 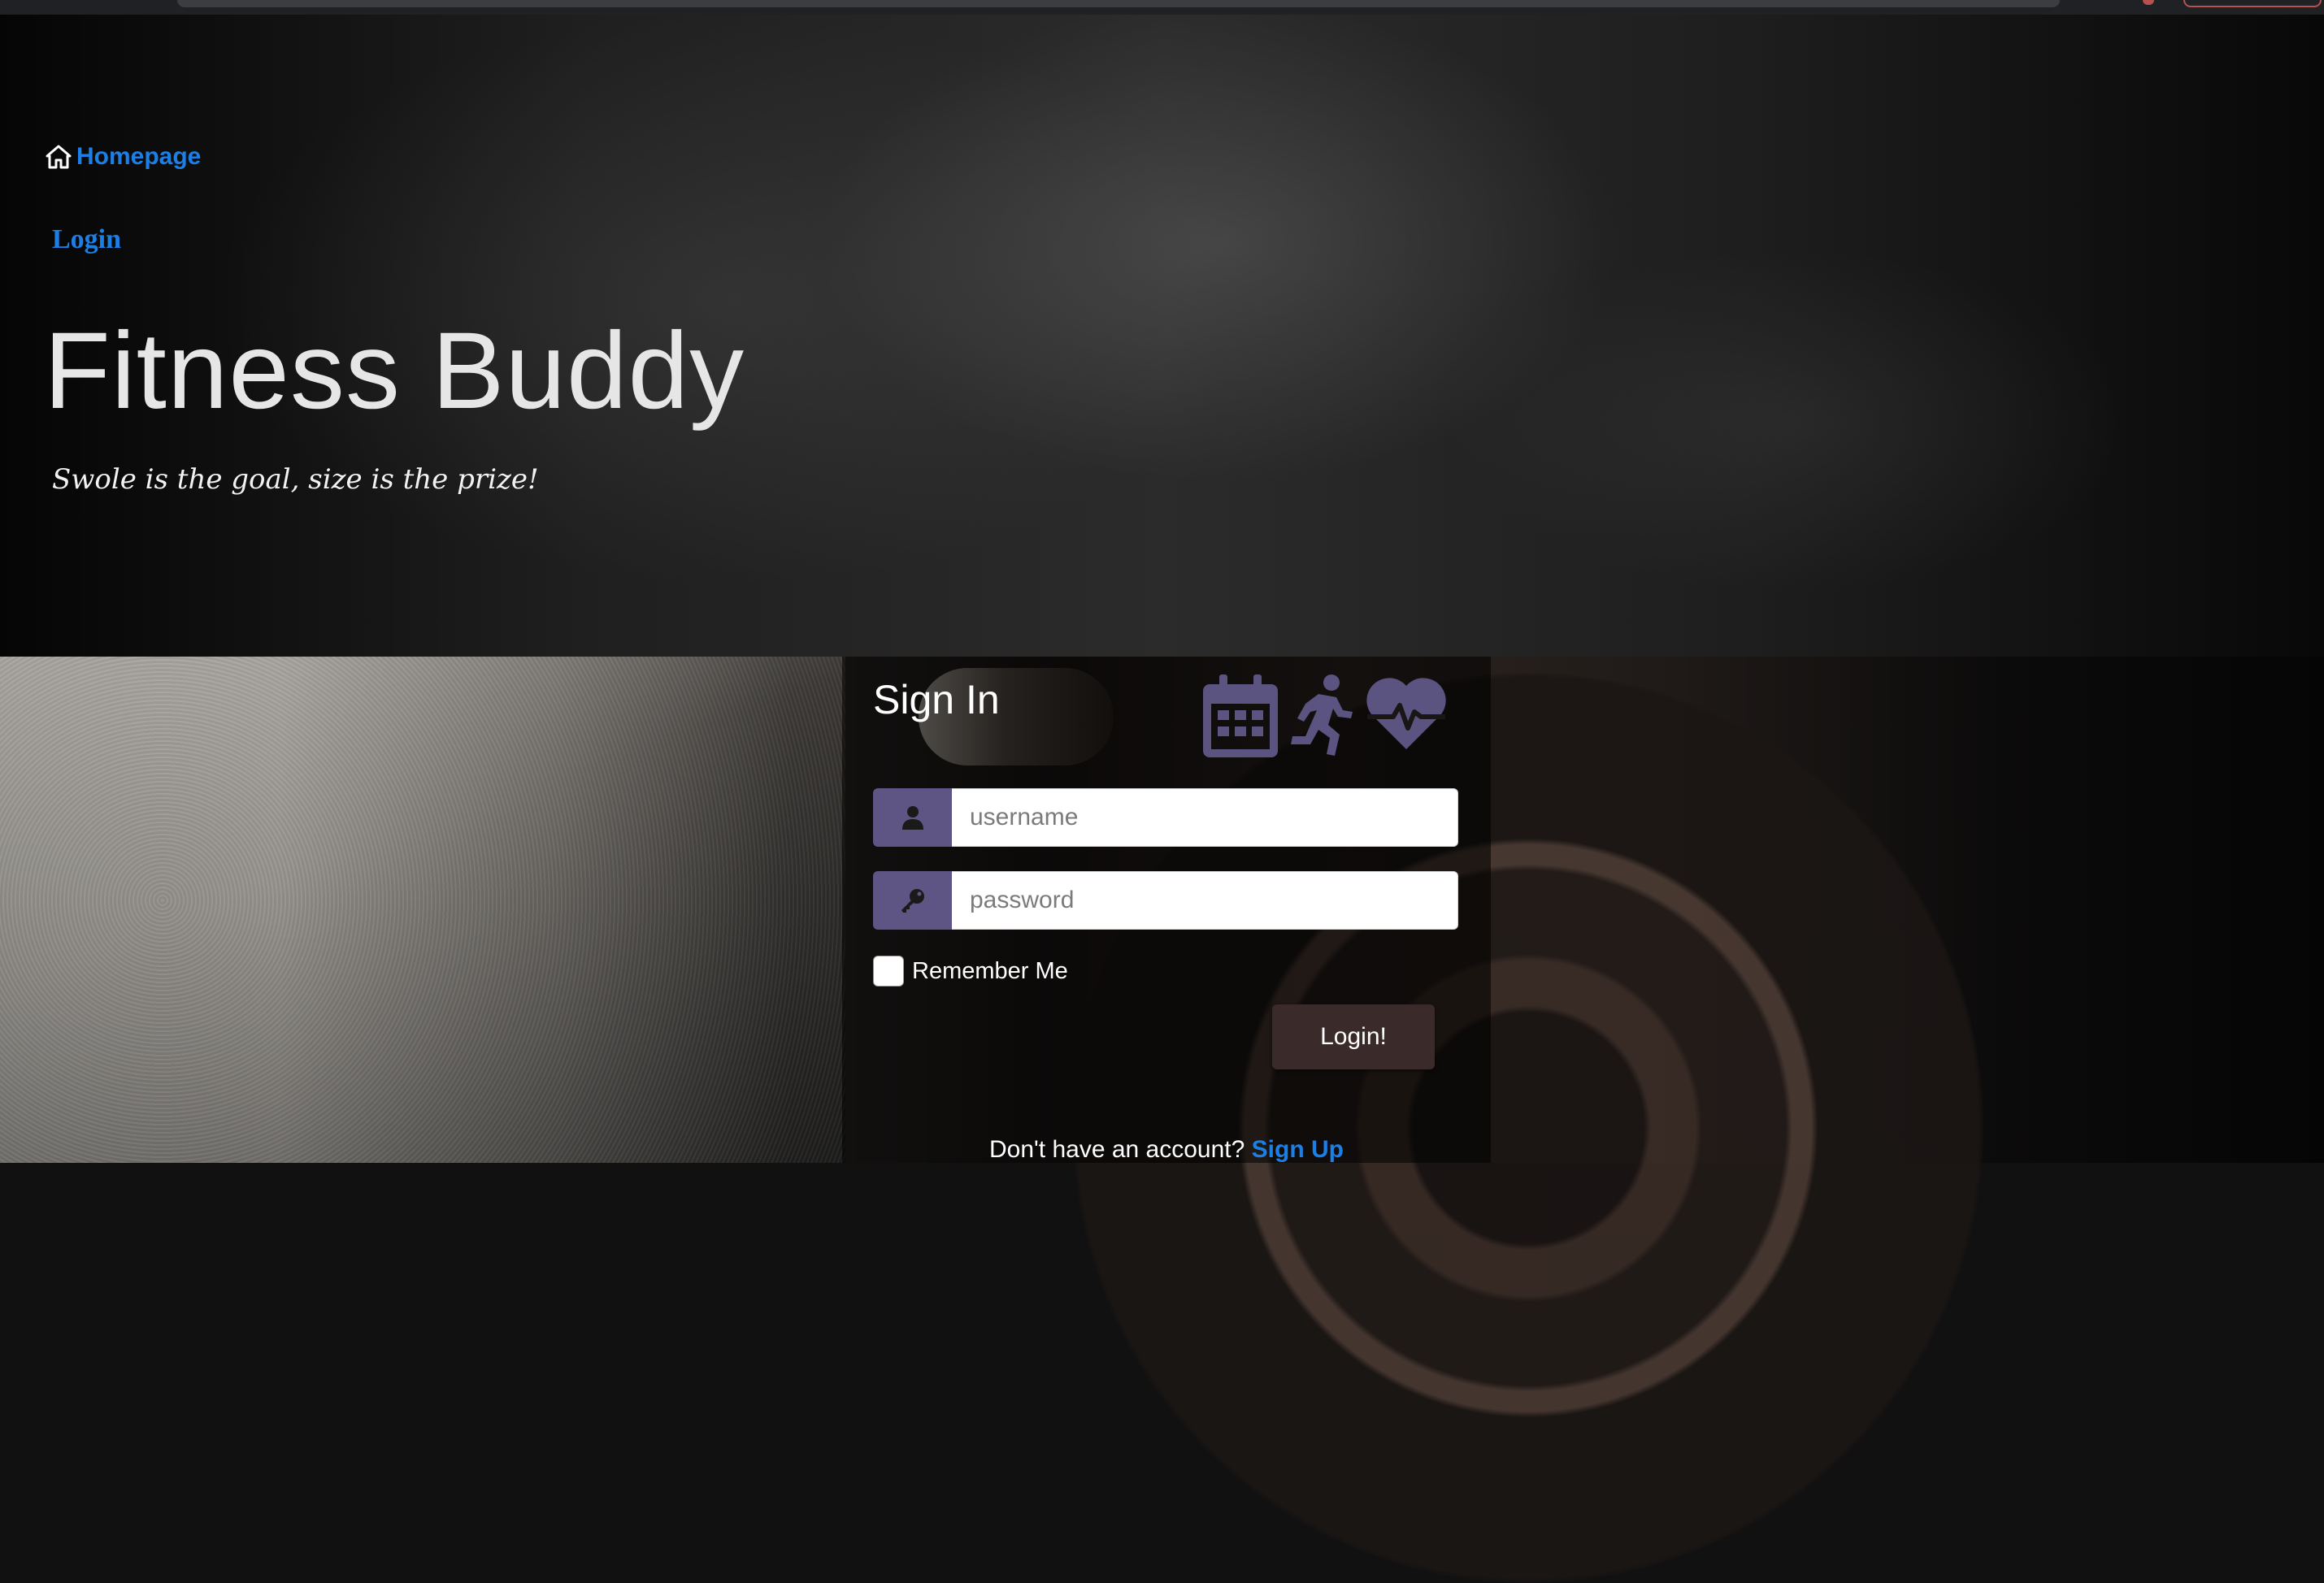 I want to click on user-icon, so click(x=912, y=818).